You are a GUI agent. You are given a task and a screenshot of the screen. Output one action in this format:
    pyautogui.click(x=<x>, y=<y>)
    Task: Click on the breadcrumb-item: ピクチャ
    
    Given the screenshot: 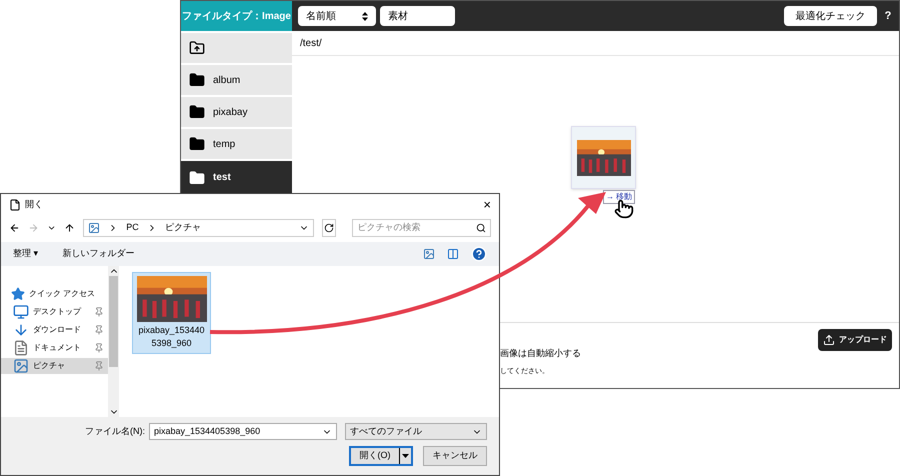 What is the action you would take?
    pyautogui.click(x=182, y=228)
    